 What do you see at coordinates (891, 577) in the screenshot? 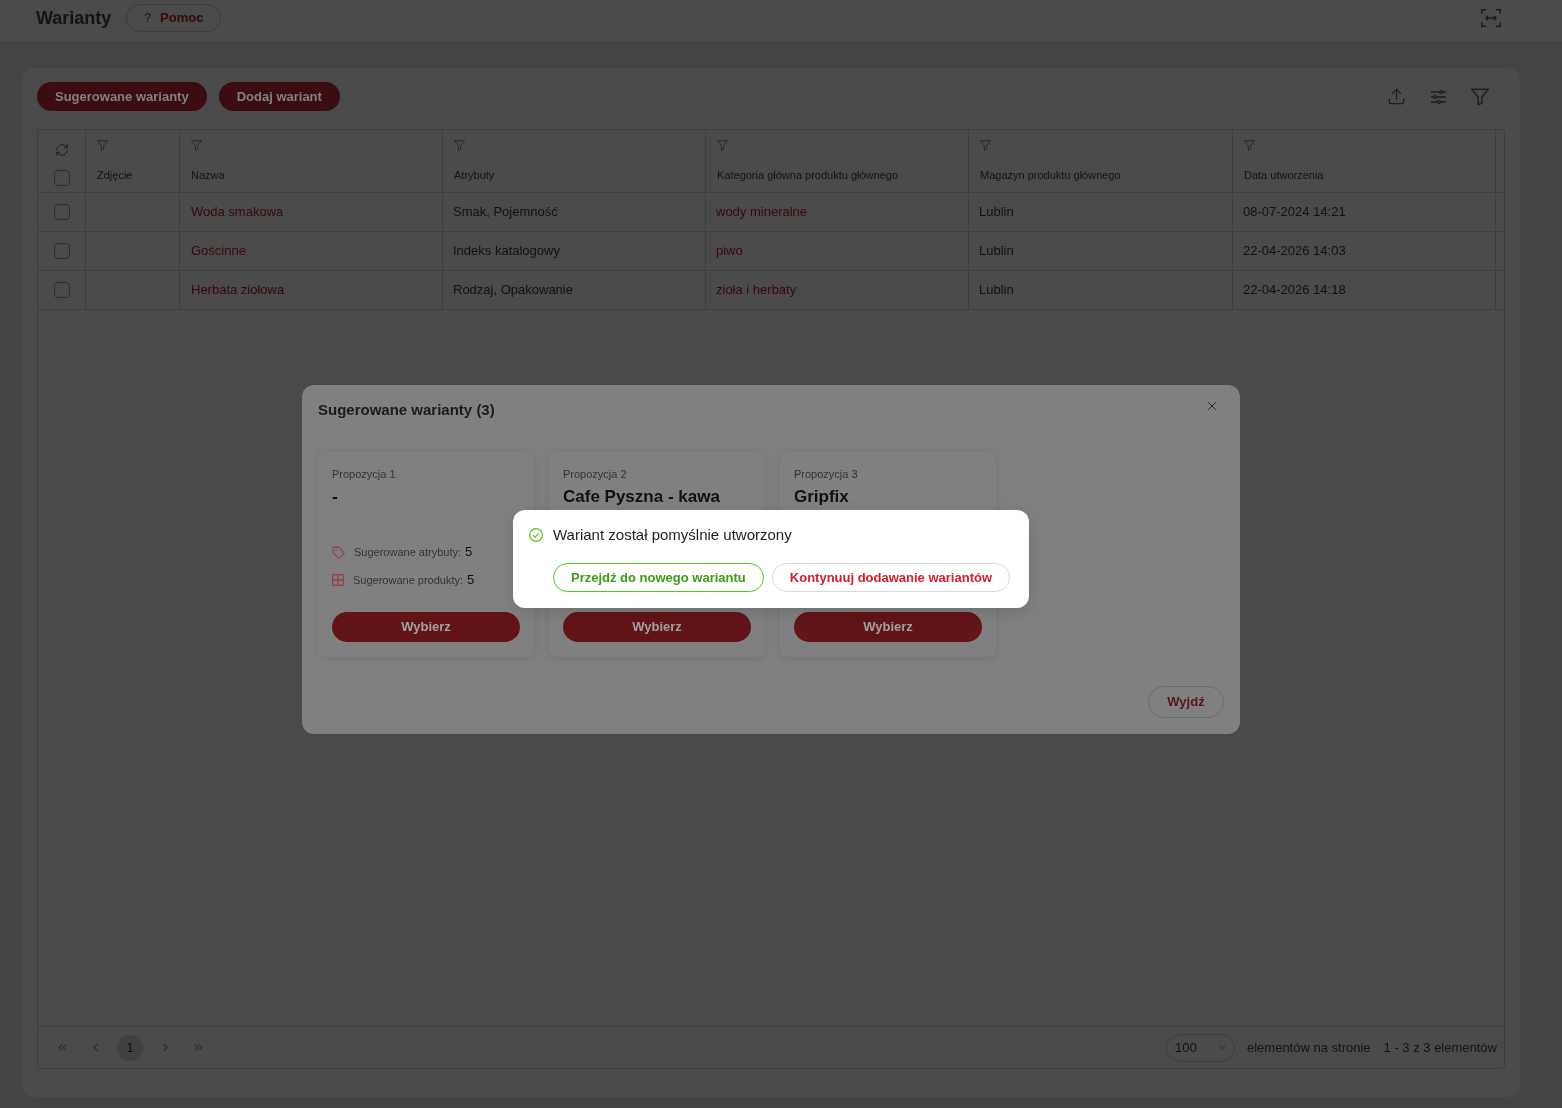
I see `continue-button: Kontynuuj dodawanie wariantów` at bounding box center [891, 577].